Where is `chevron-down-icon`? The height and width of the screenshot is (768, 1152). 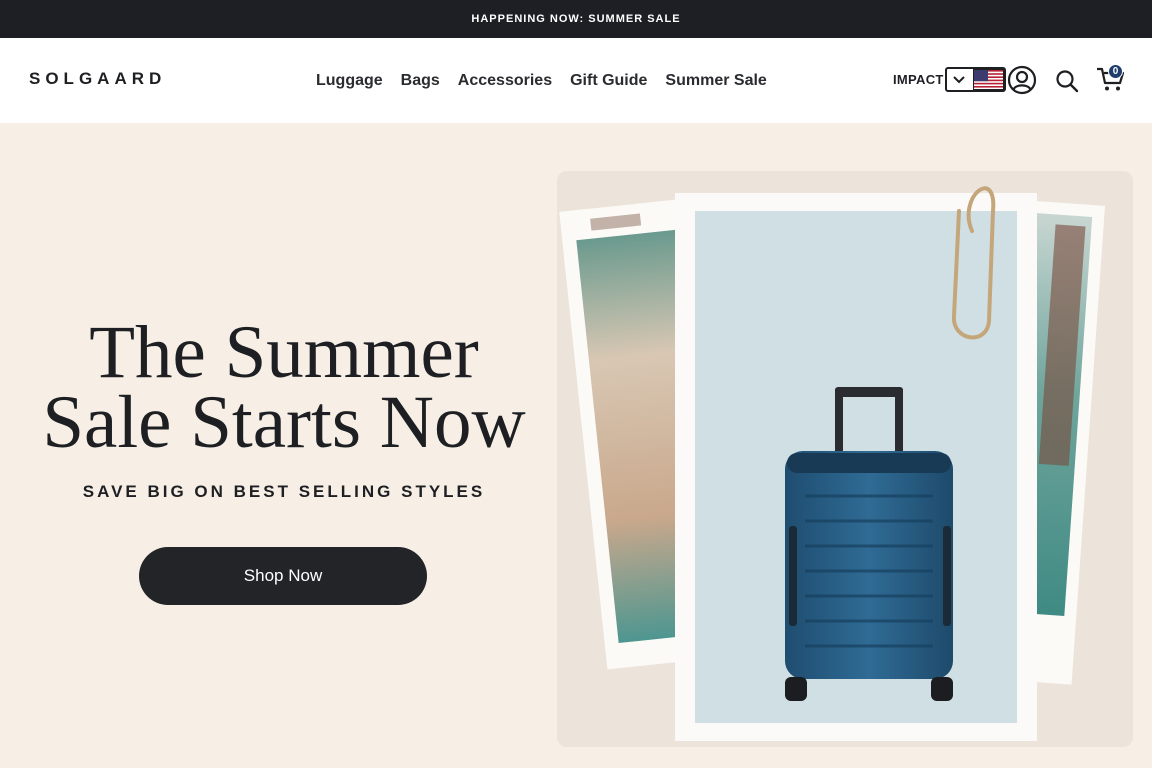
chevron-down-icon is located at coordinates (959, 79).